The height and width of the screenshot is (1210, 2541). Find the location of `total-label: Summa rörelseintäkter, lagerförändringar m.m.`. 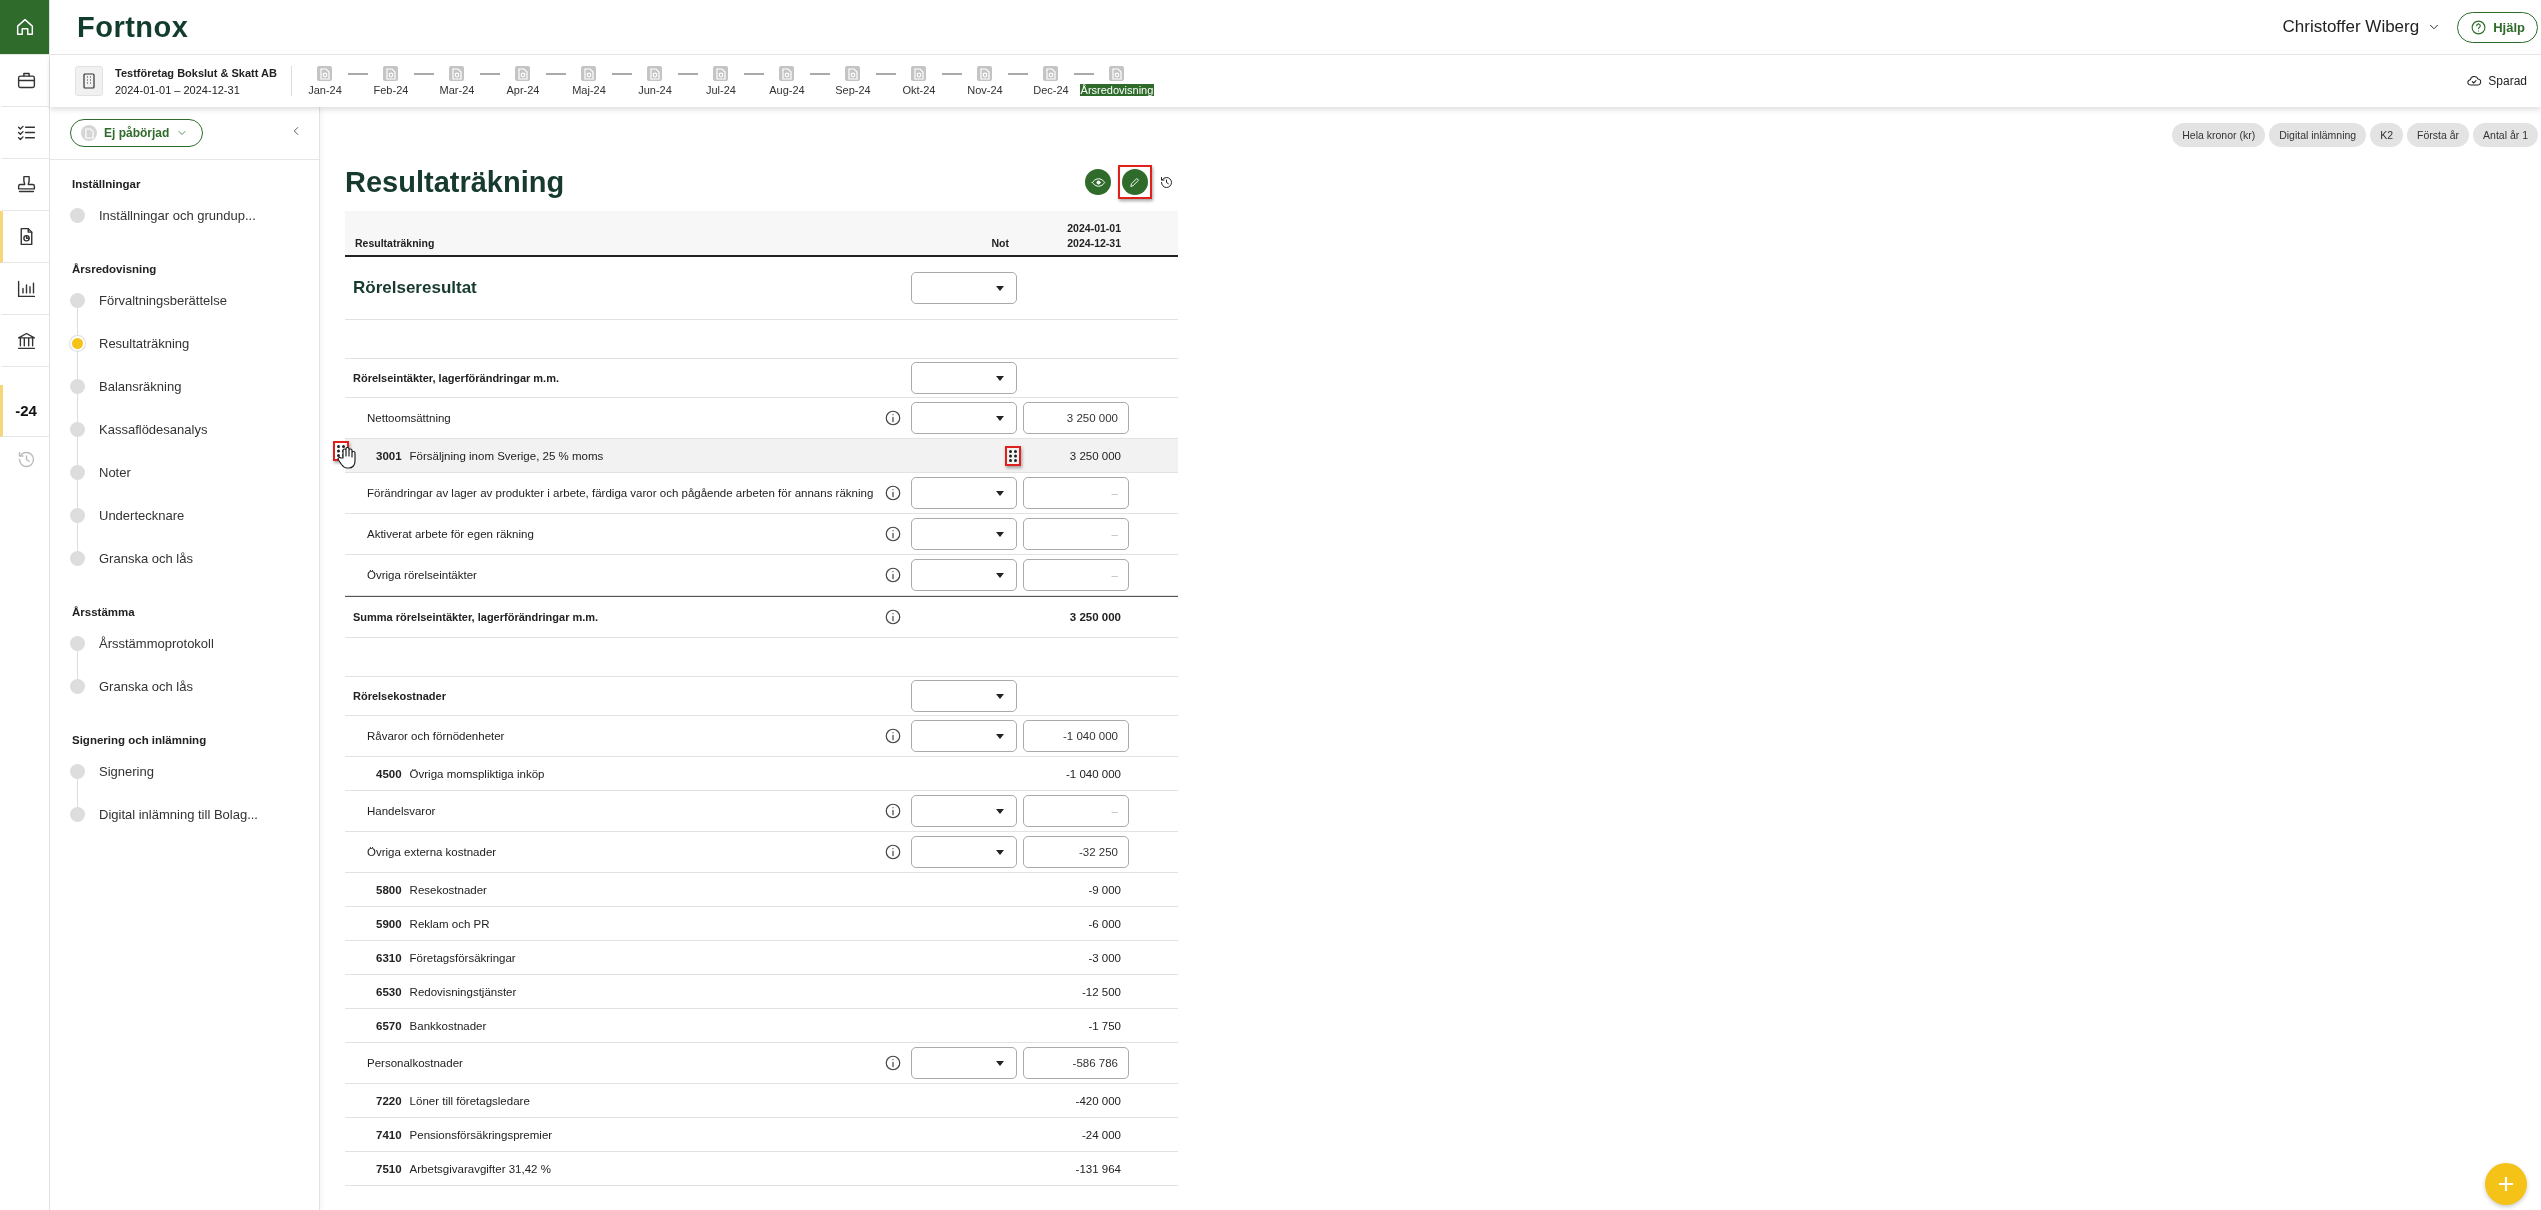

total-label: Summa rörelseintäkter, lagerförändringar m.m. is located at coordinates (476, 617).